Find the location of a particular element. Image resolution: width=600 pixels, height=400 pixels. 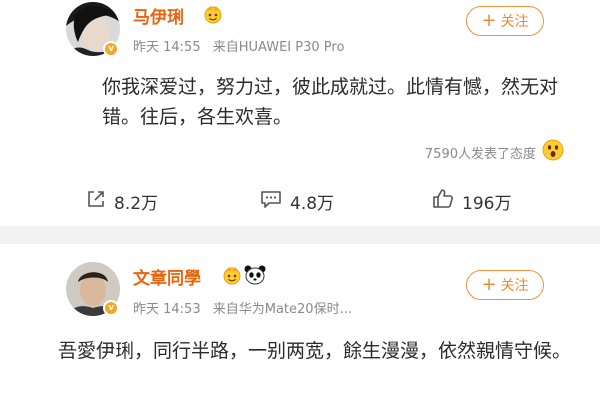

surprised-face-icon is located at coordinates (553, 152).